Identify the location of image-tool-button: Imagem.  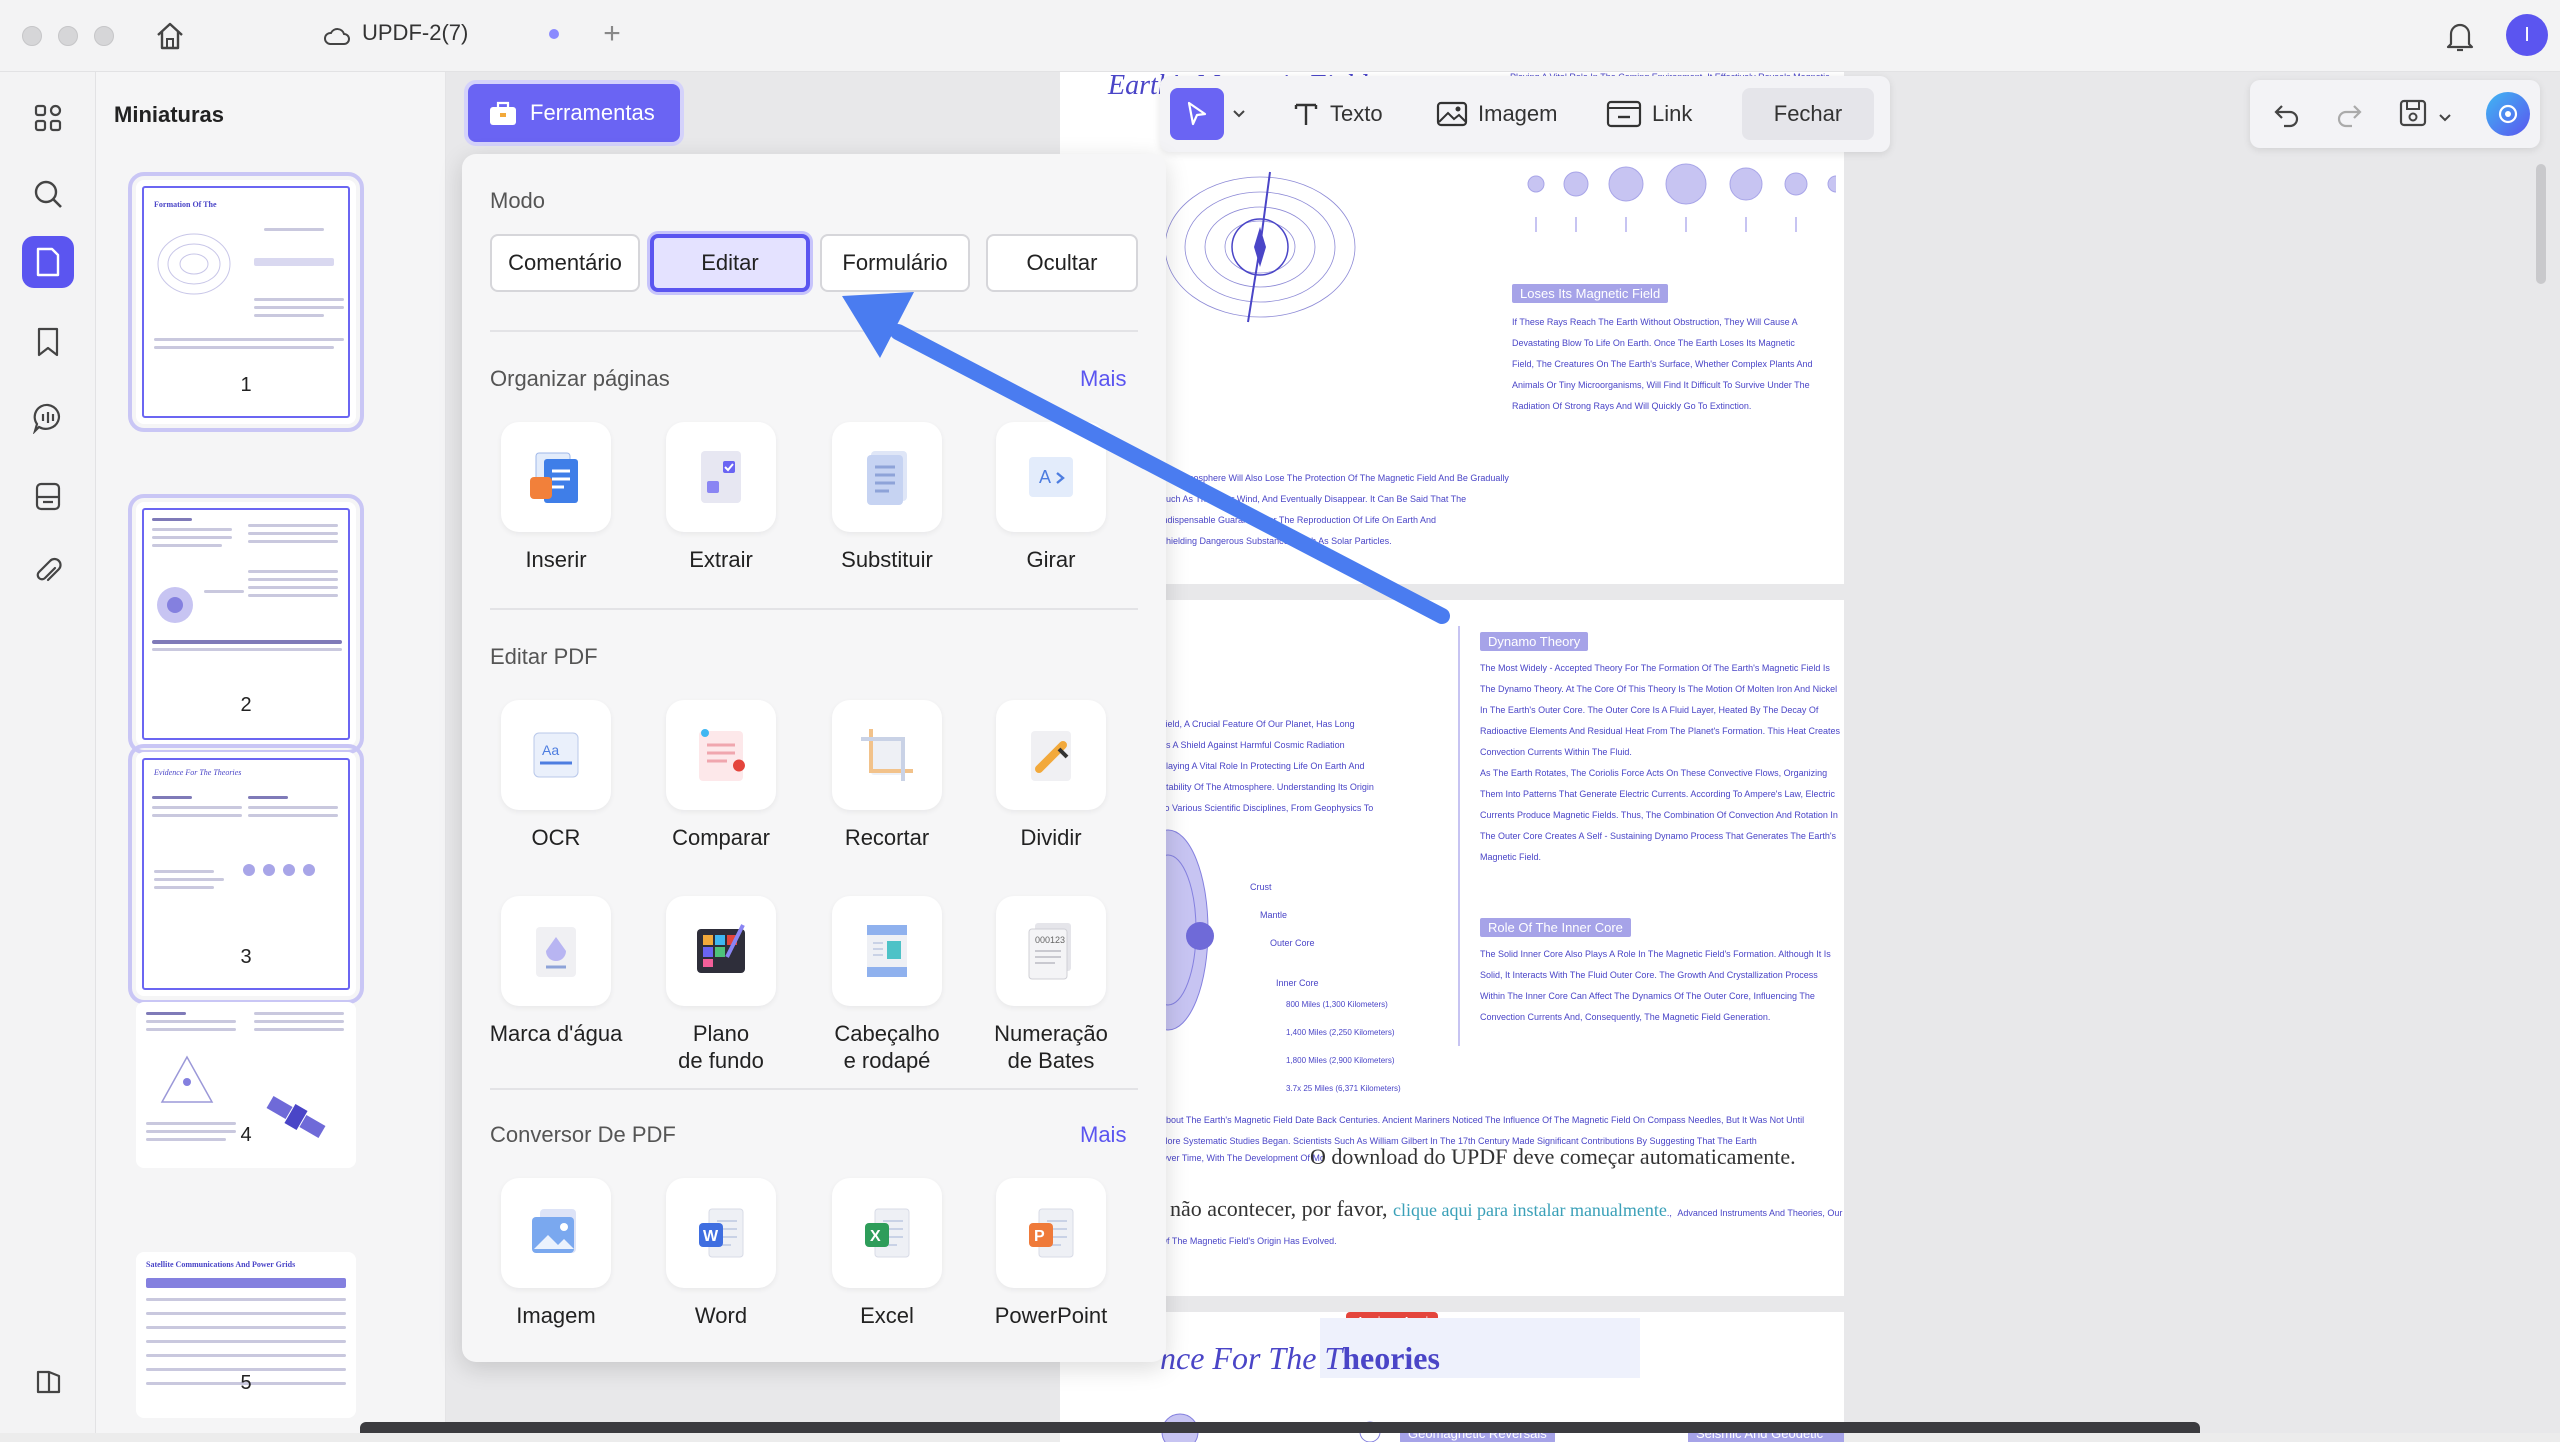
(1496, 114).